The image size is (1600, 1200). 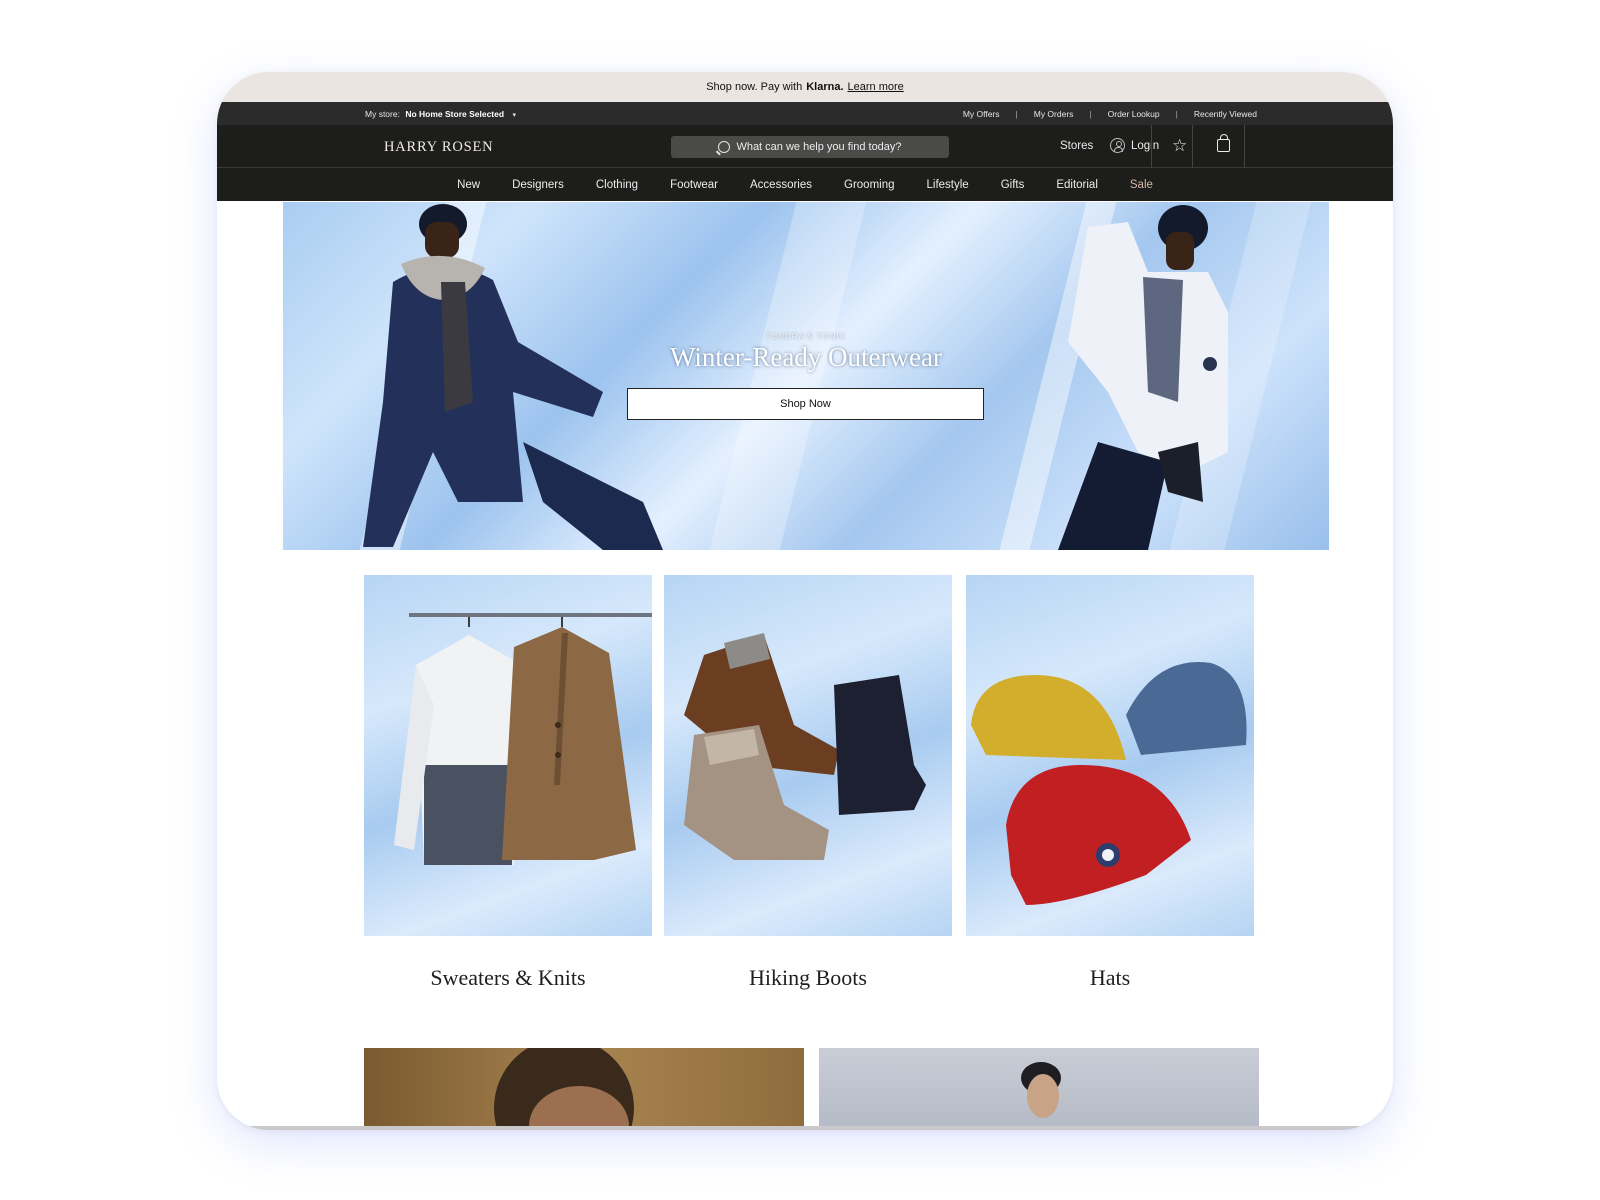 I want to click on search-icon, so click(x=724, y=147).